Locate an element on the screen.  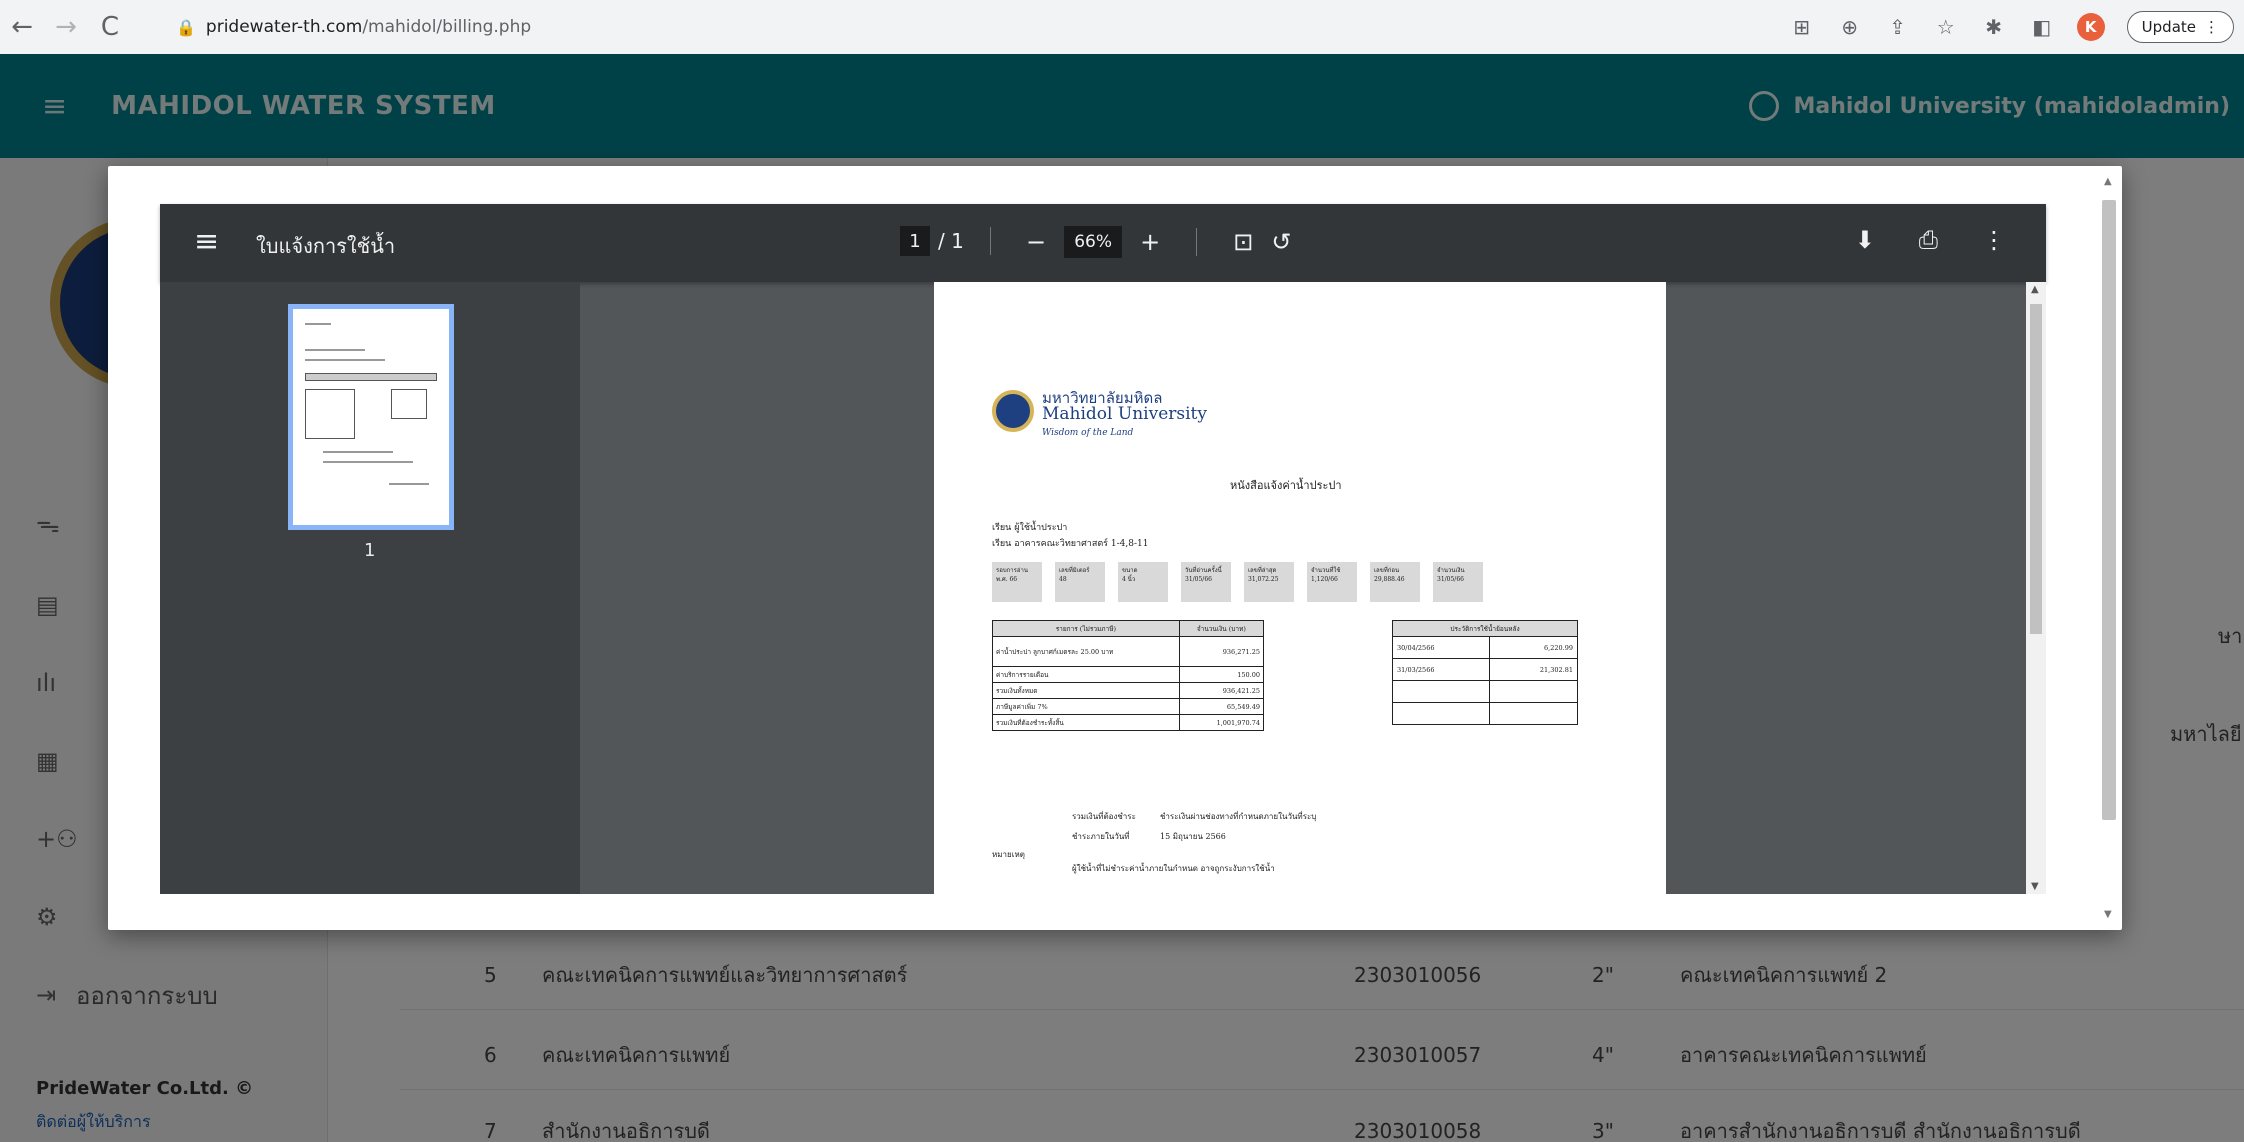
zoom-in-icon: + is located at coordinates (1150, 242).